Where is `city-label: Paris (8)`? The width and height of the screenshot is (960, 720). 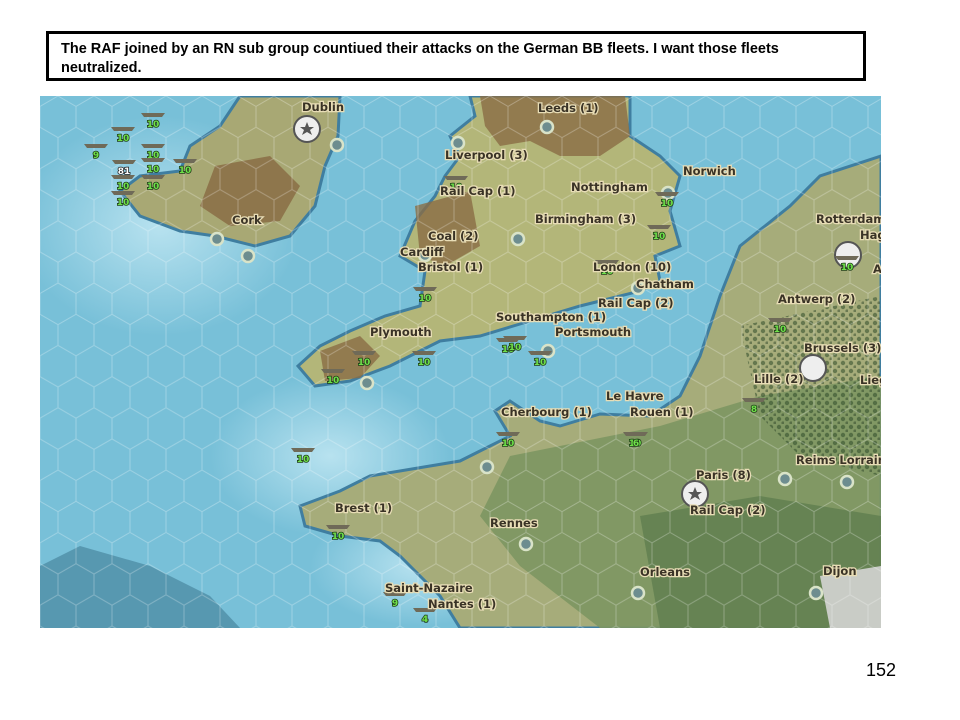
city-label: Paris (8) is located at coordinates (723, 475).